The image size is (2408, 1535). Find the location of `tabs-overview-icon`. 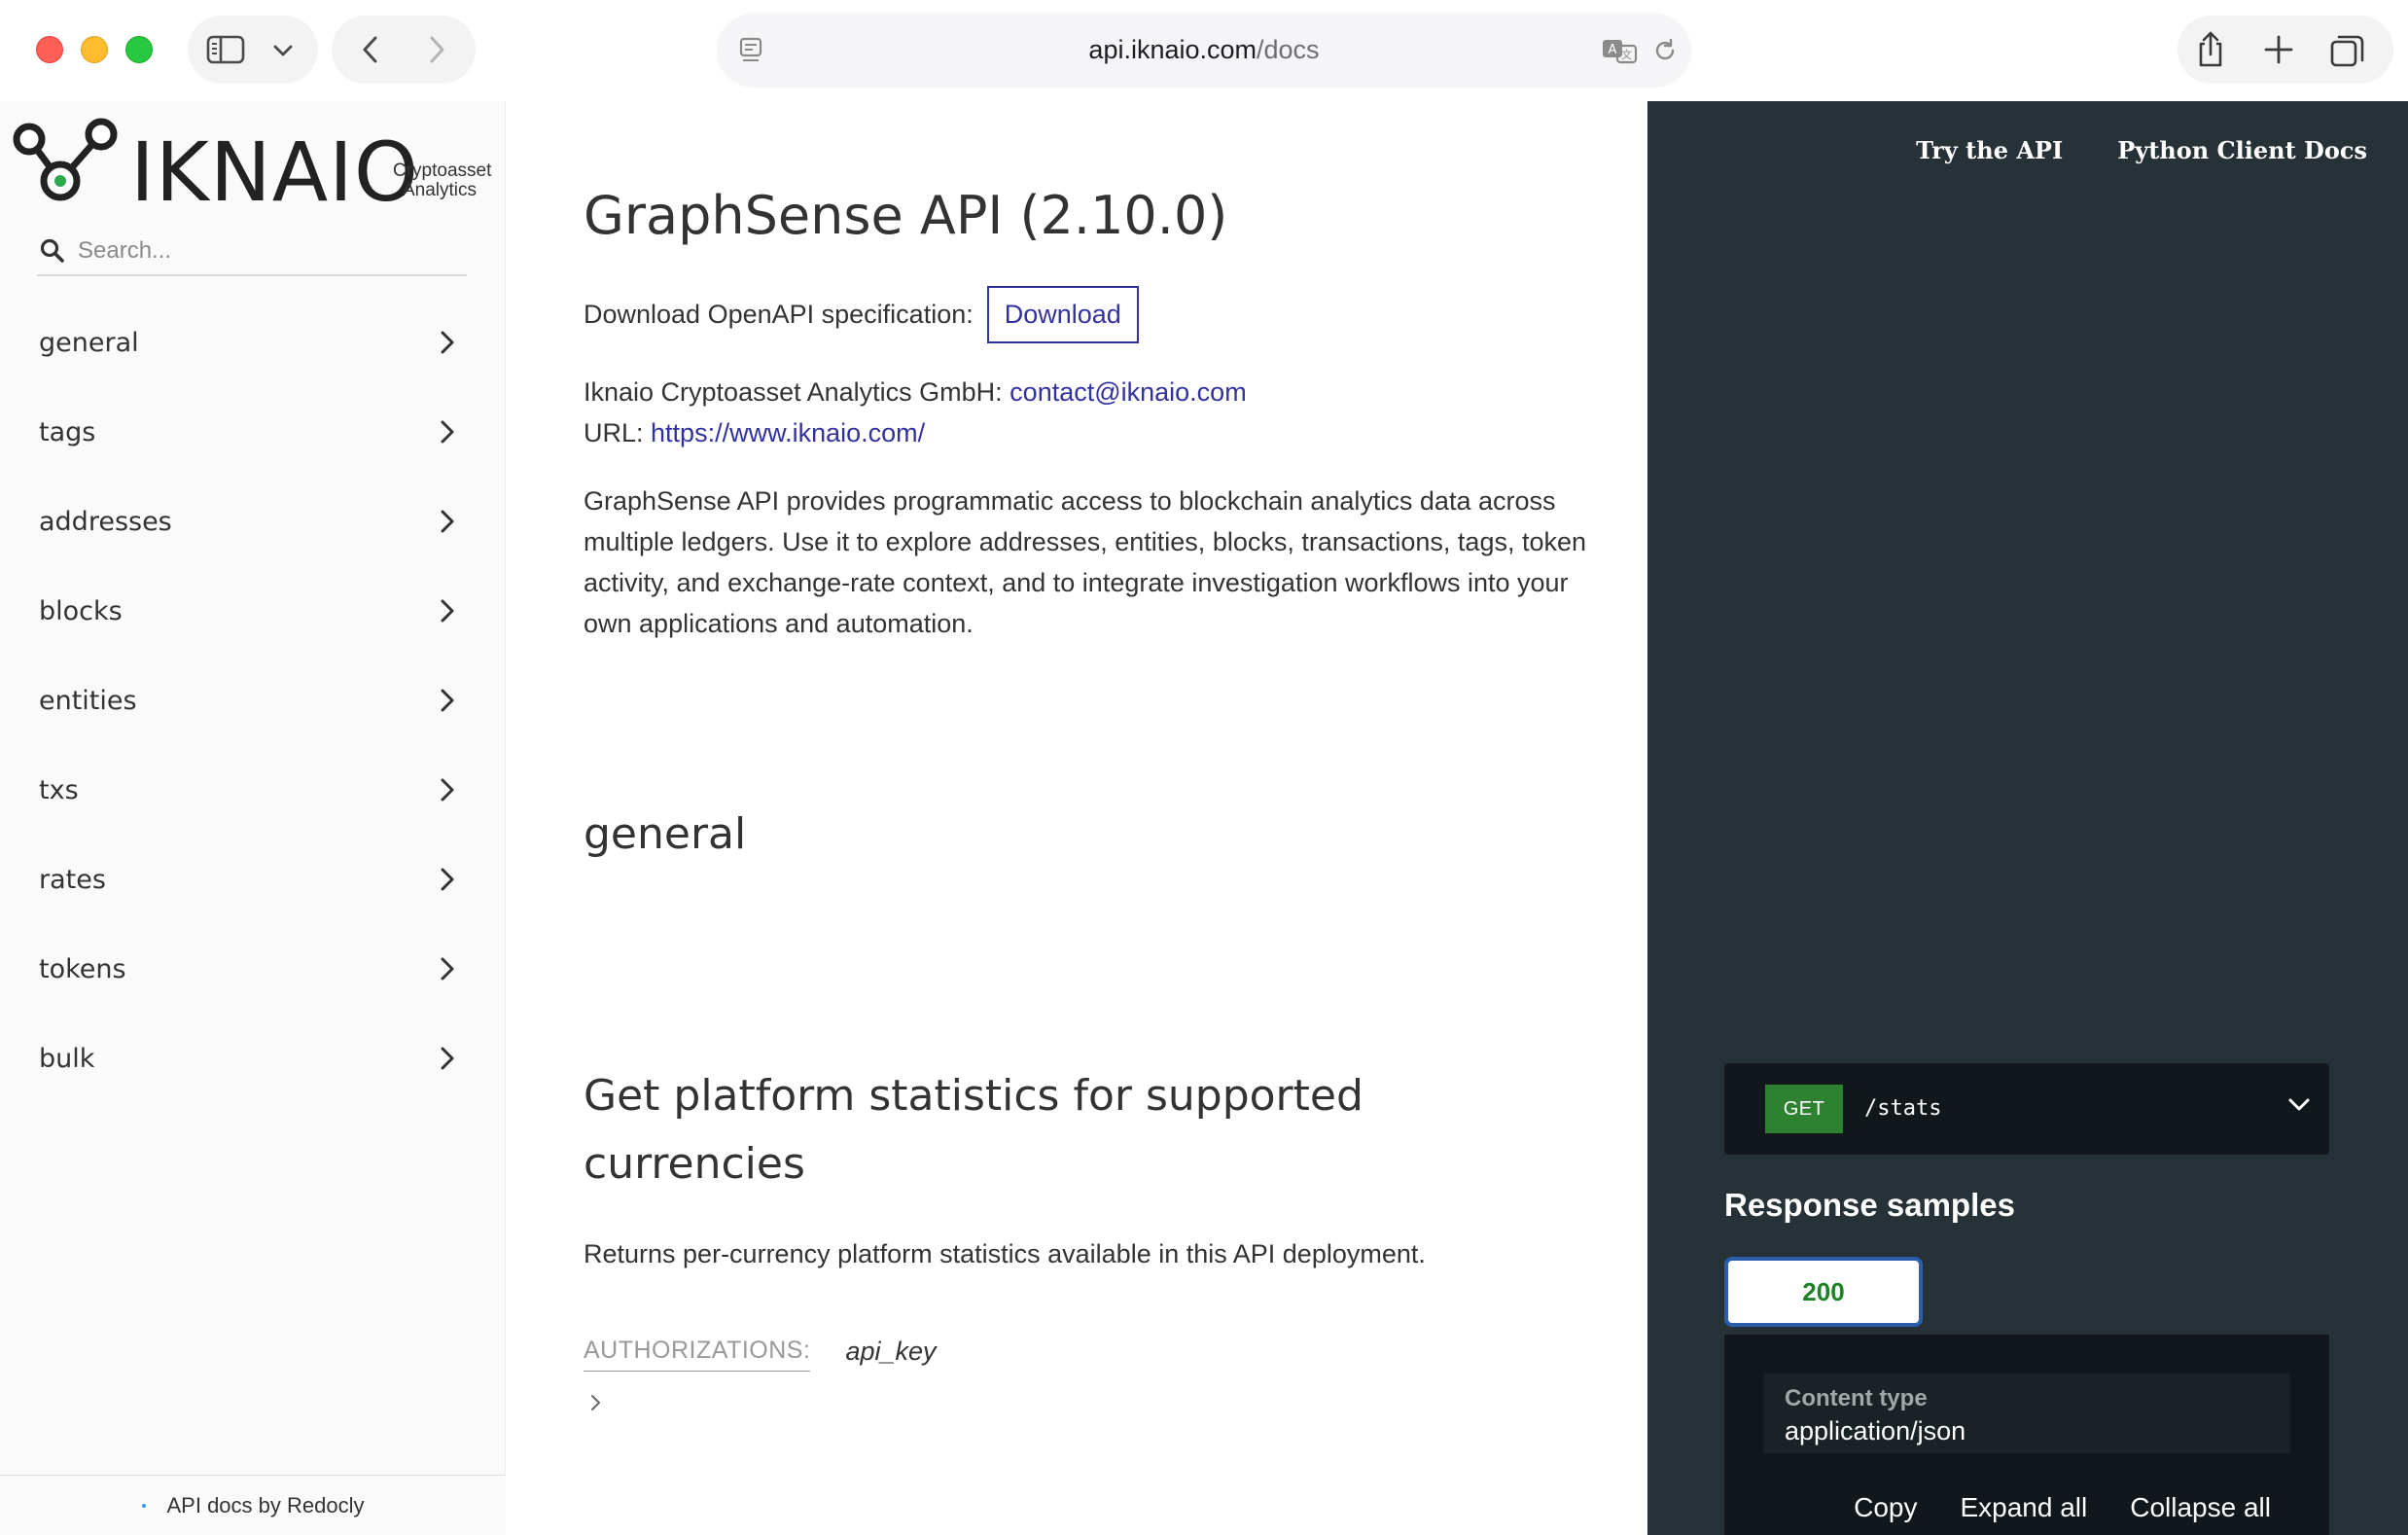

tabs-overview-icon is located at coordinates (2347, 51).